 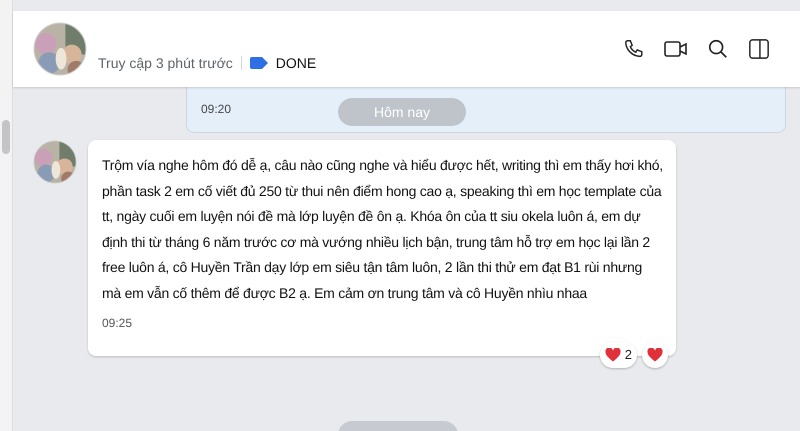 I want to click on side-panel-icon, so click(x=759, y=49).